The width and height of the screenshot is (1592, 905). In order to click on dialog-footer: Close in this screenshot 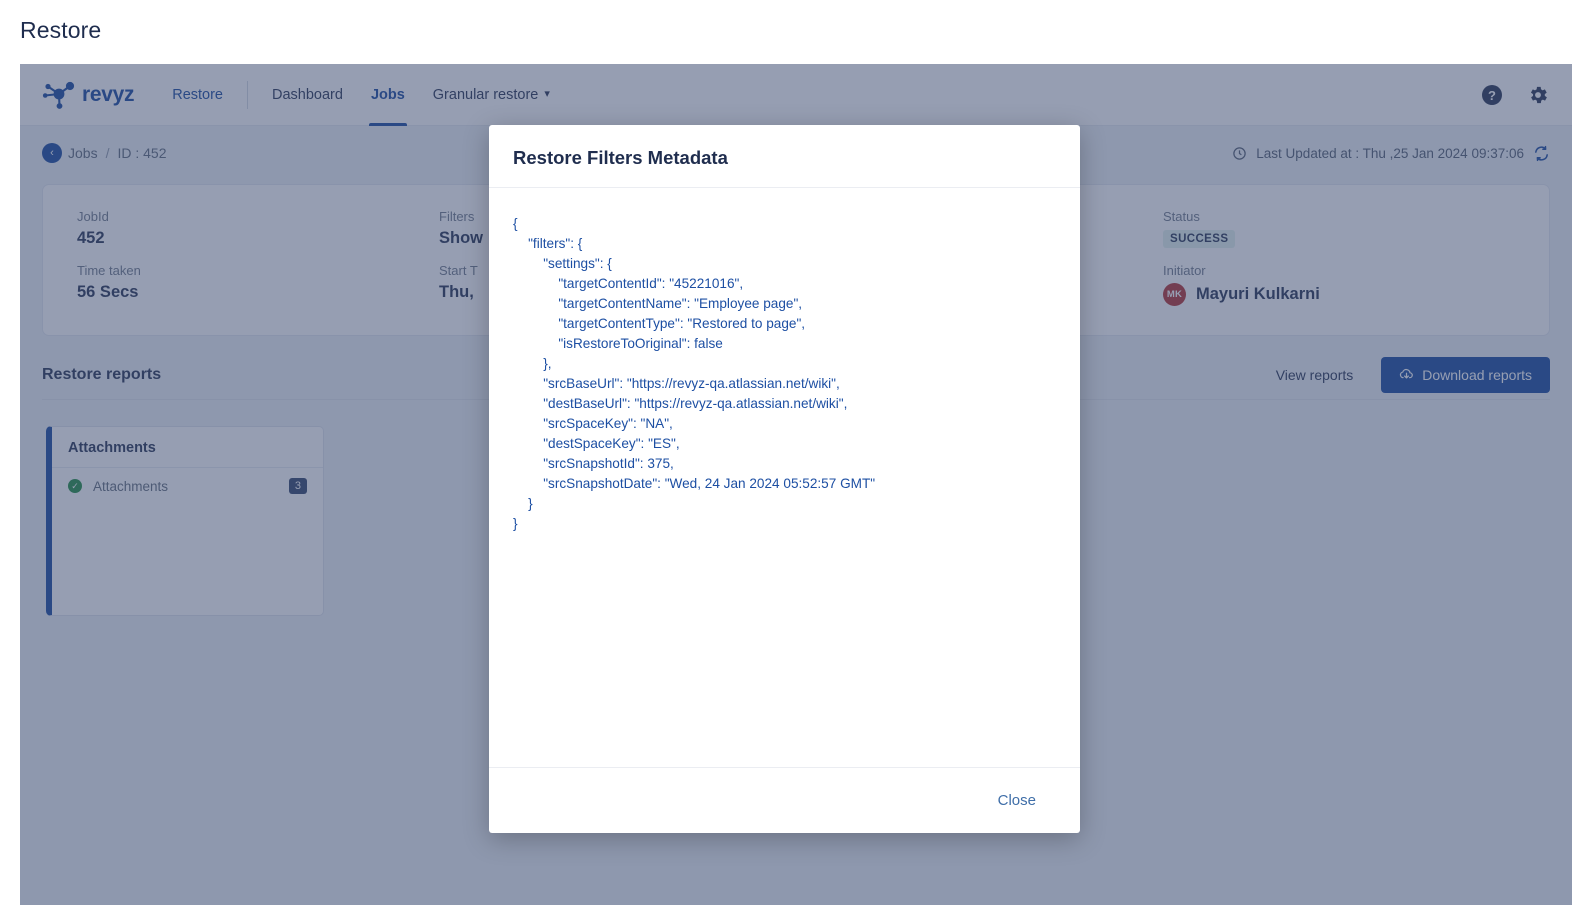, I will do `click(784, 800)`.